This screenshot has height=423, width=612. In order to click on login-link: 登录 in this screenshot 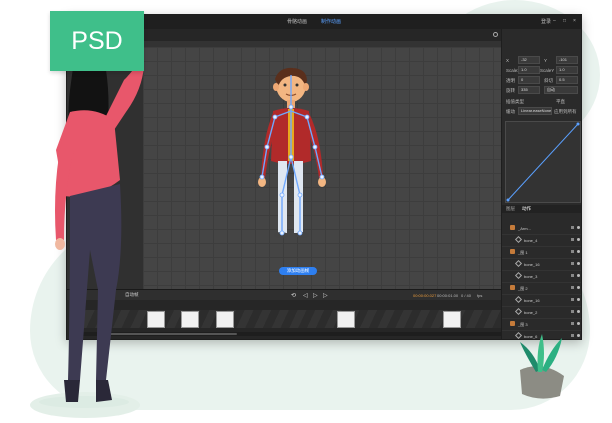, I will do `click(546, 21)`.